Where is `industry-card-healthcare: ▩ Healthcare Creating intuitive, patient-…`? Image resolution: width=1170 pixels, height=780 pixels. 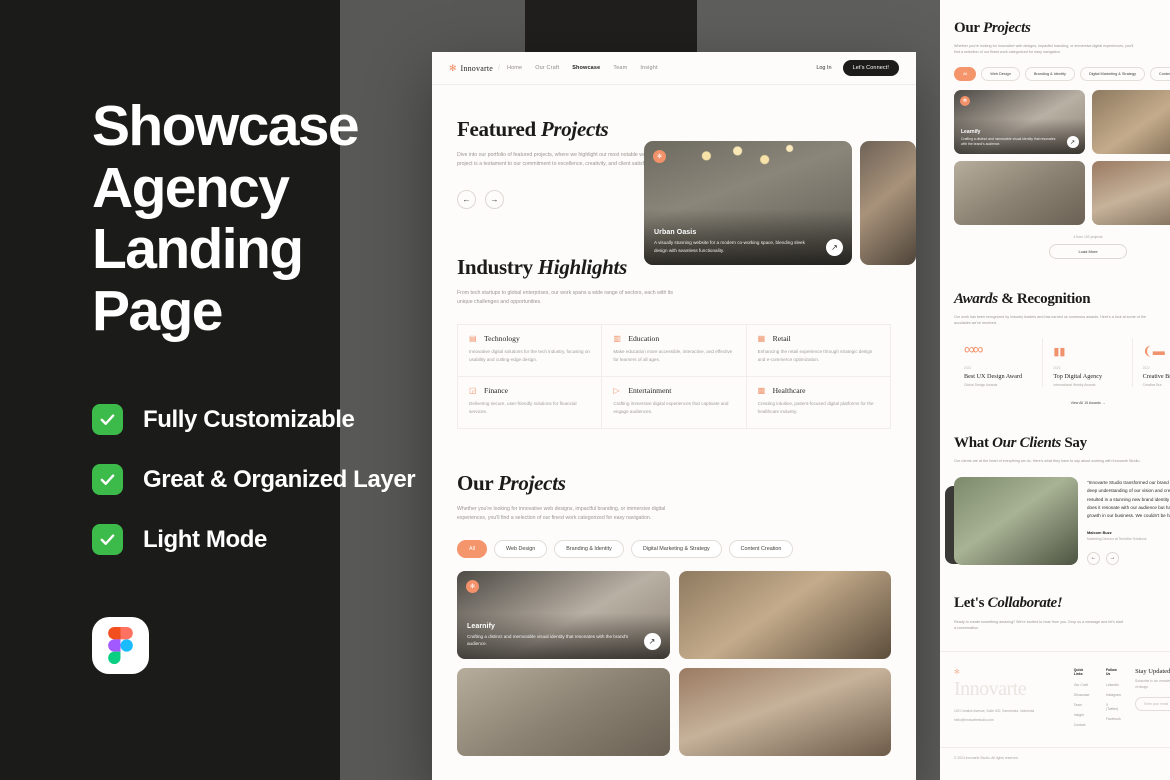 industry-card-healthcare: ▩ Healthcare Creating intuitive, patient-… is located at coordinates (818, 403).